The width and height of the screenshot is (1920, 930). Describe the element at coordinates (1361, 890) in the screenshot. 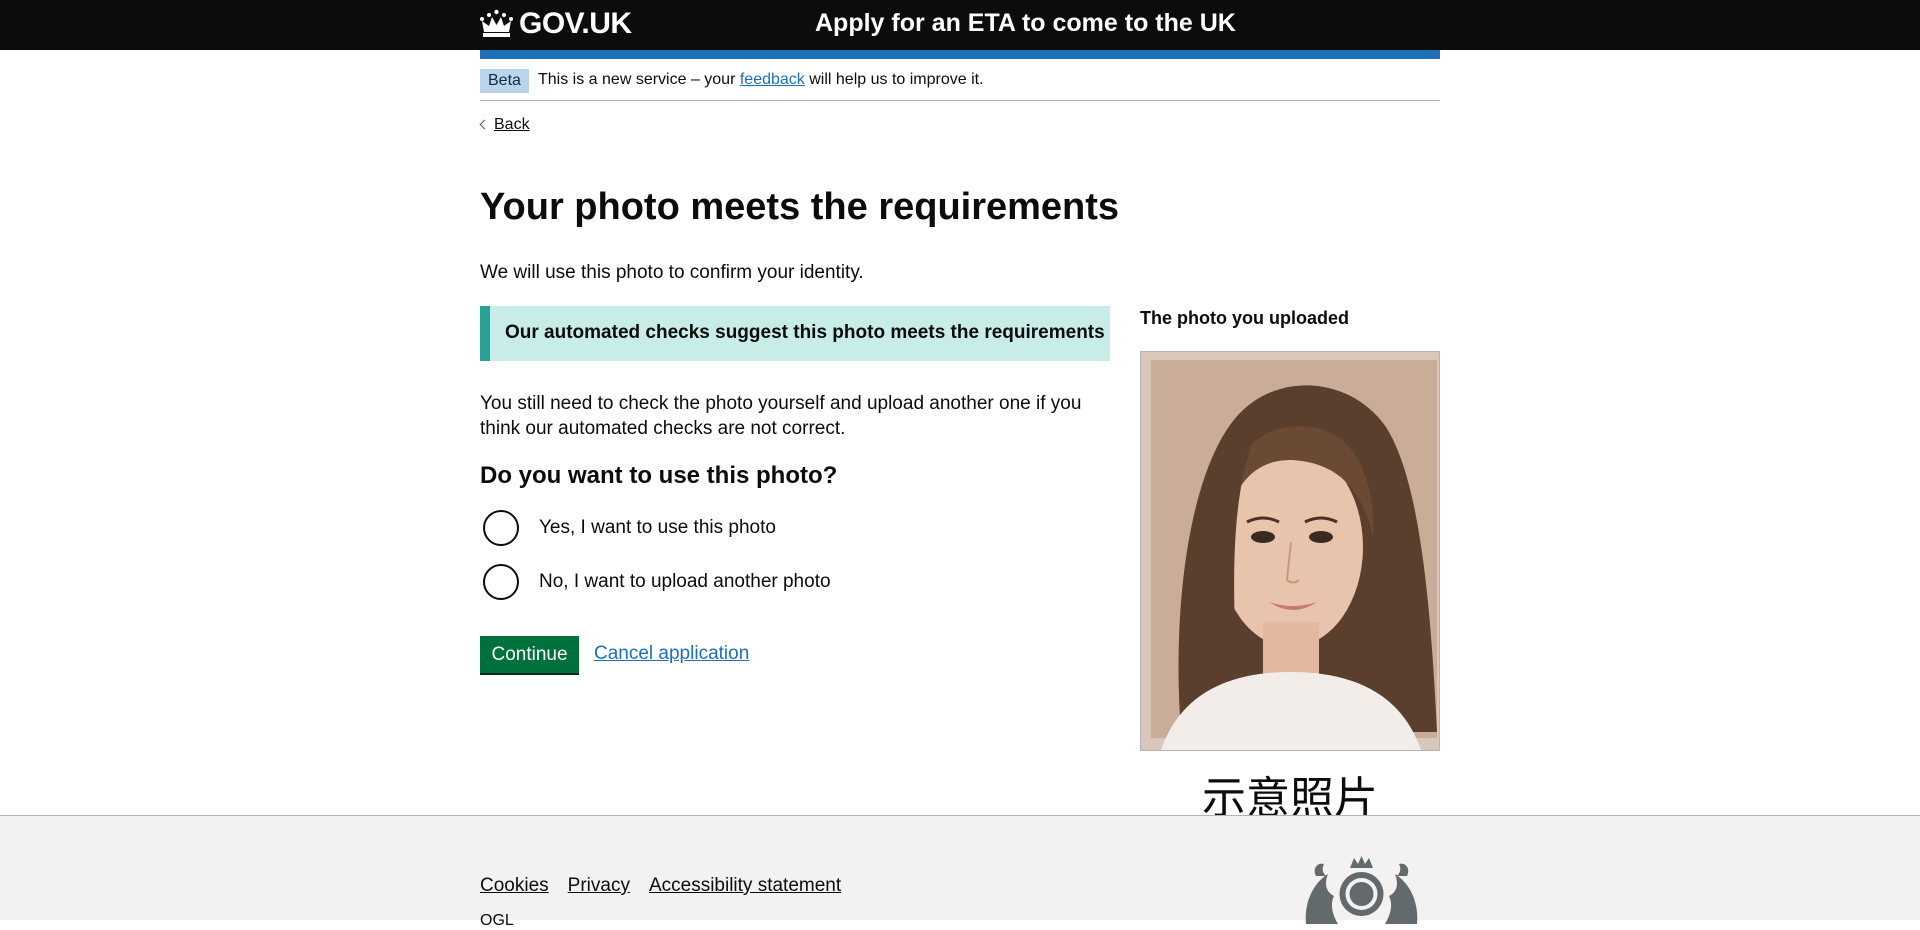

I see `royal-crest-icon` at that location.